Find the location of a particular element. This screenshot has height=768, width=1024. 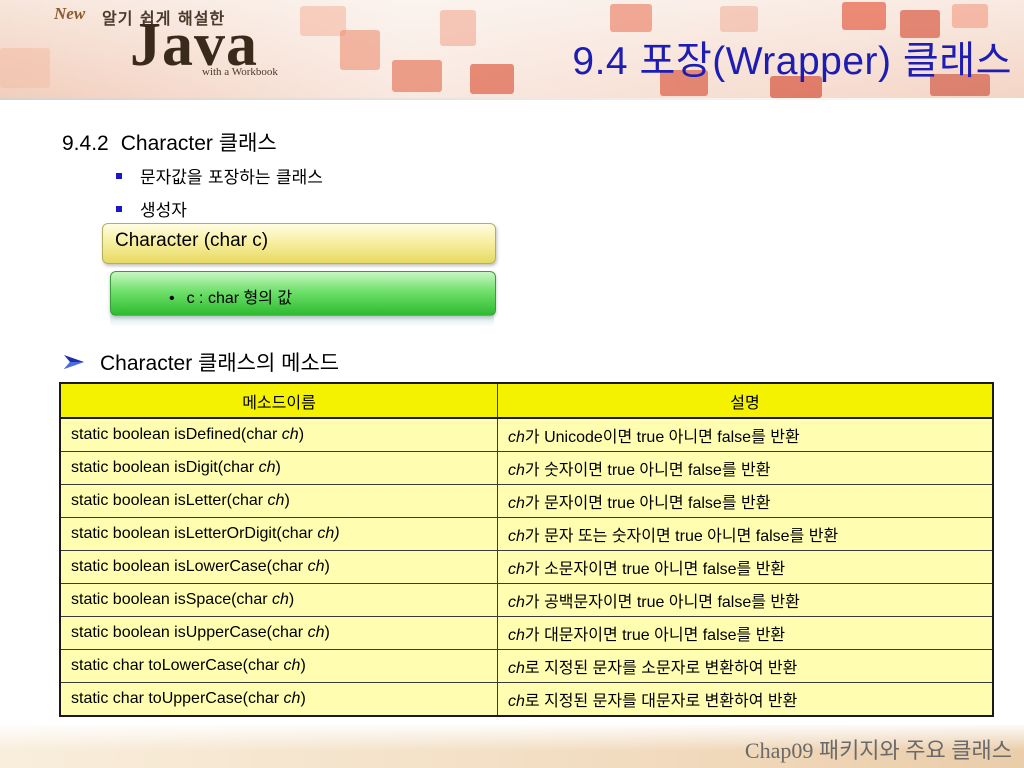

method-signature: static boolean isDefined(char is located at coordinates (176, 434).